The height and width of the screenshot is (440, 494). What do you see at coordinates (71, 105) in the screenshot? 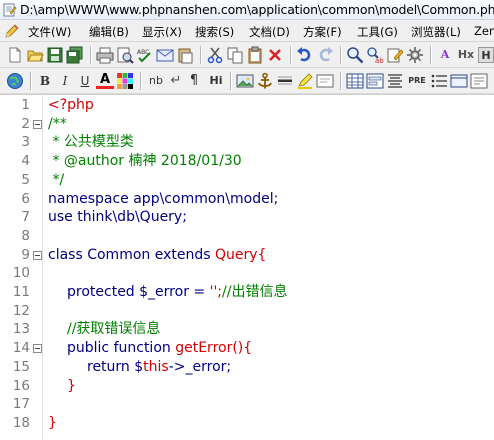
I see `code-text: <?php` at bounding box center [71, 105].